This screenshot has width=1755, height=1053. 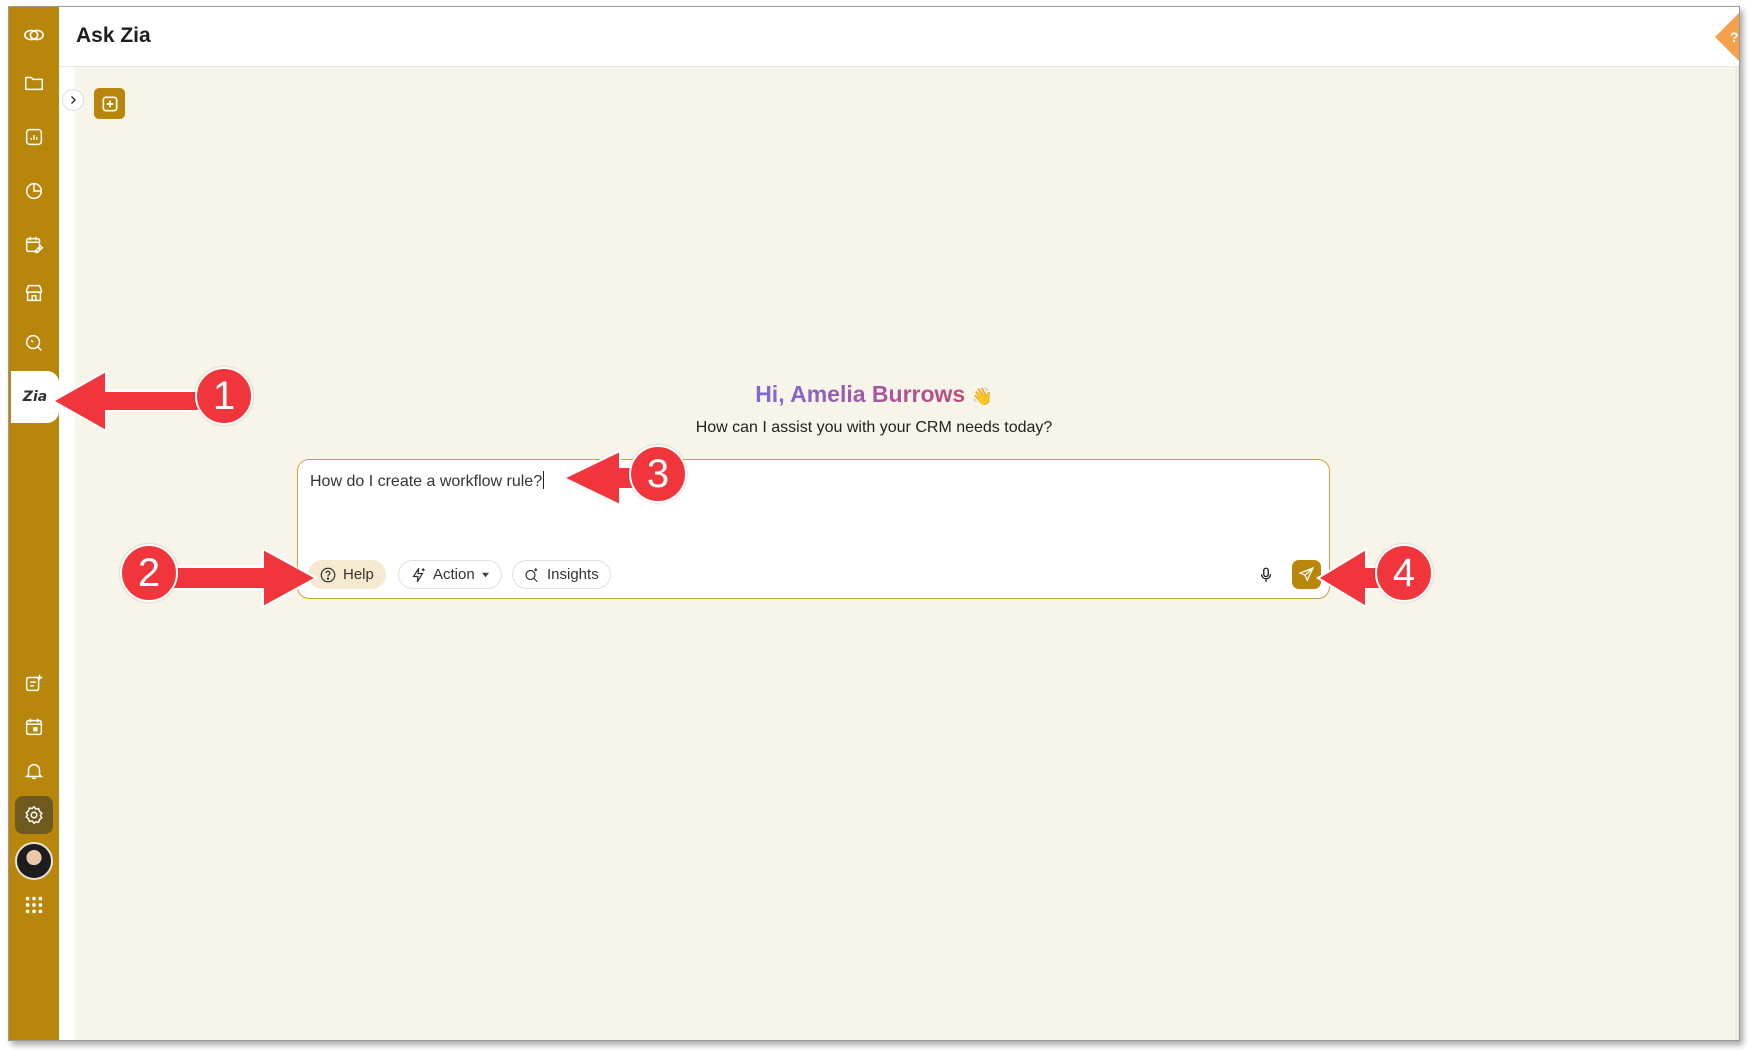 I want to click on history-panel-edge, so click(x=67, y=553).